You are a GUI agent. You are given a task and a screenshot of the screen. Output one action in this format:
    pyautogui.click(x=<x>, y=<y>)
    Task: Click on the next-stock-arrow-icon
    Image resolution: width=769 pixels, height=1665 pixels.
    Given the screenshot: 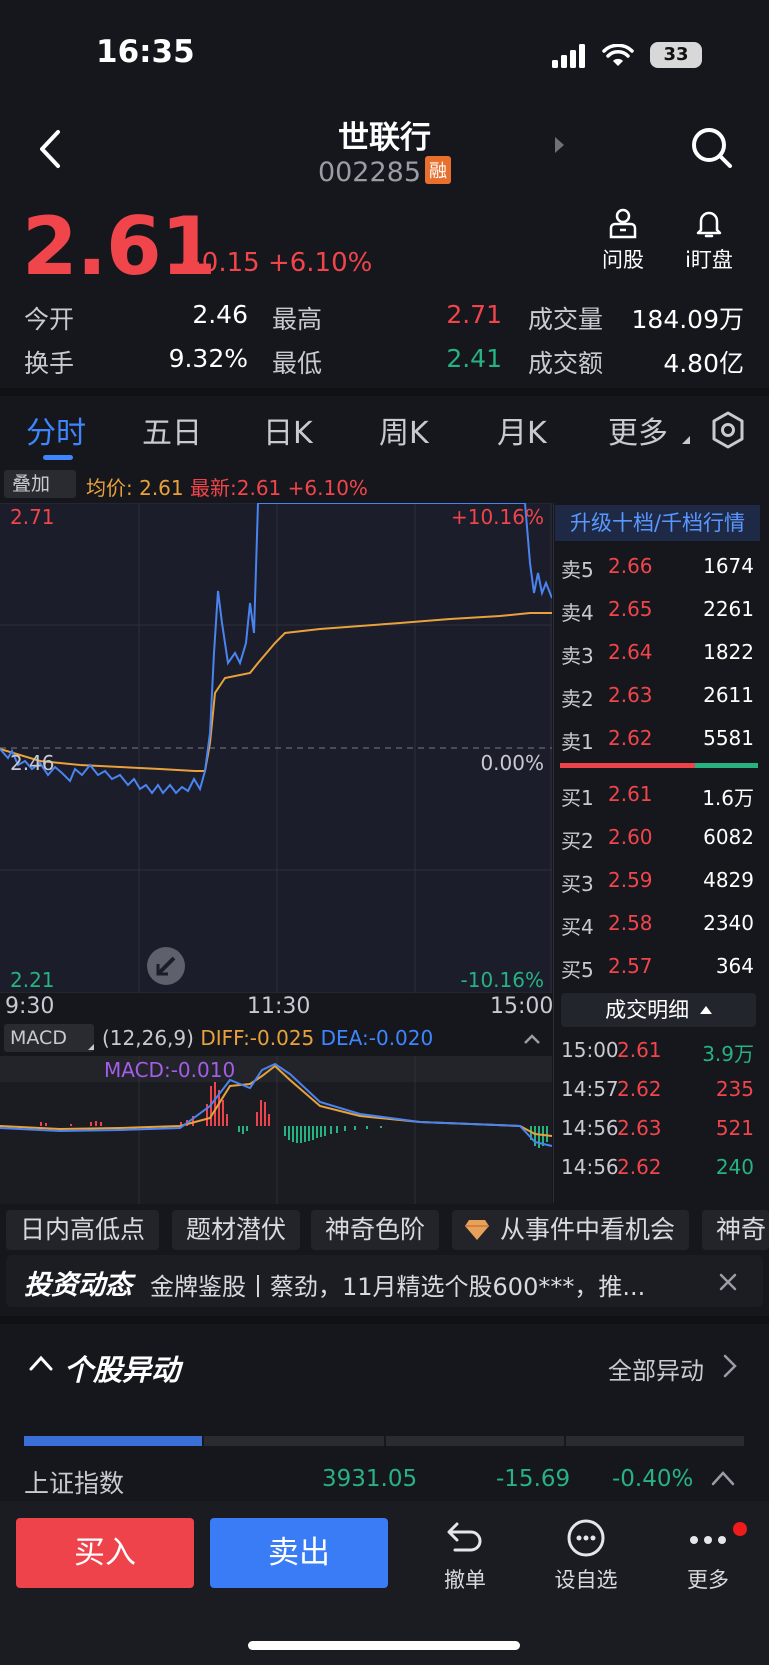 What is the action you would take?
    pyautogui.click(x=559, y=145)
    